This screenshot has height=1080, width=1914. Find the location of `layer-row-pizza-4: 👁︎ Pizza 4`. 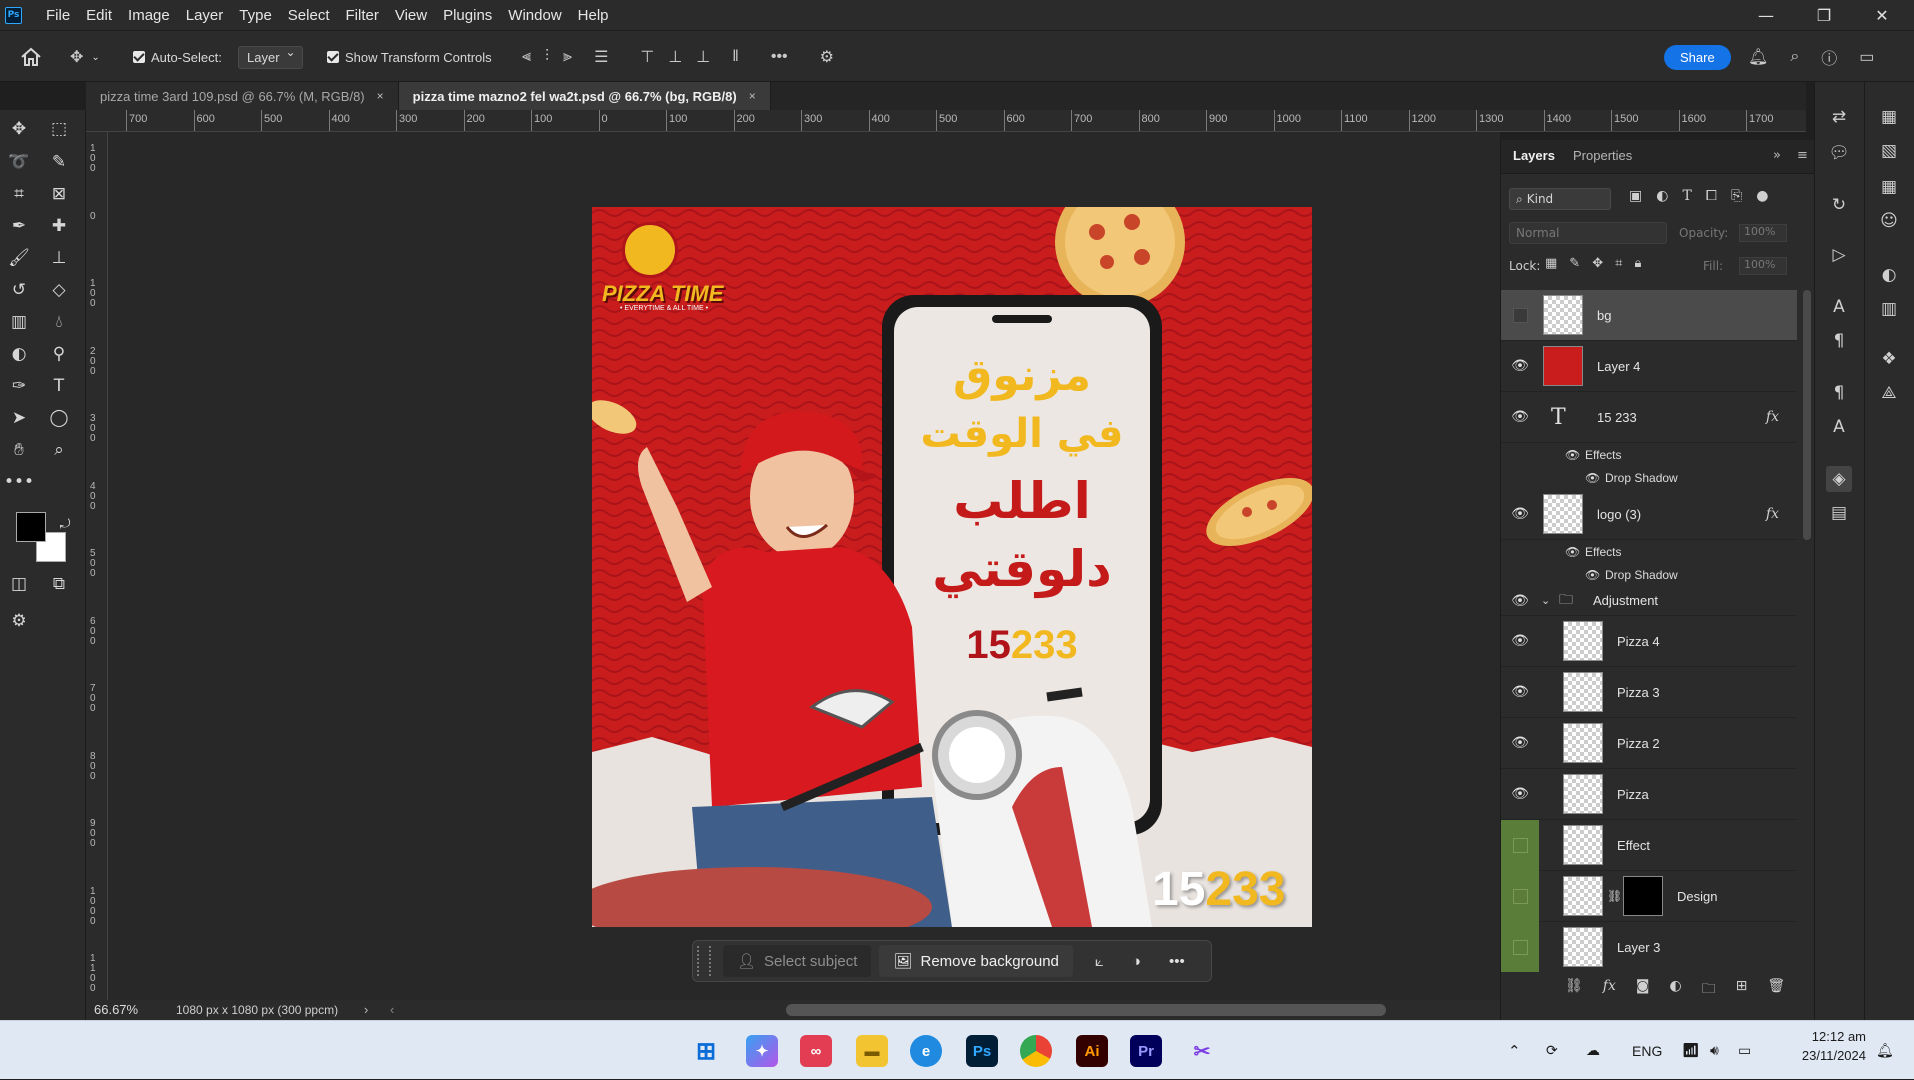

layer-row-pizza-4: 👁︎ Pizza 4 is located at coordinates (1649, 641).